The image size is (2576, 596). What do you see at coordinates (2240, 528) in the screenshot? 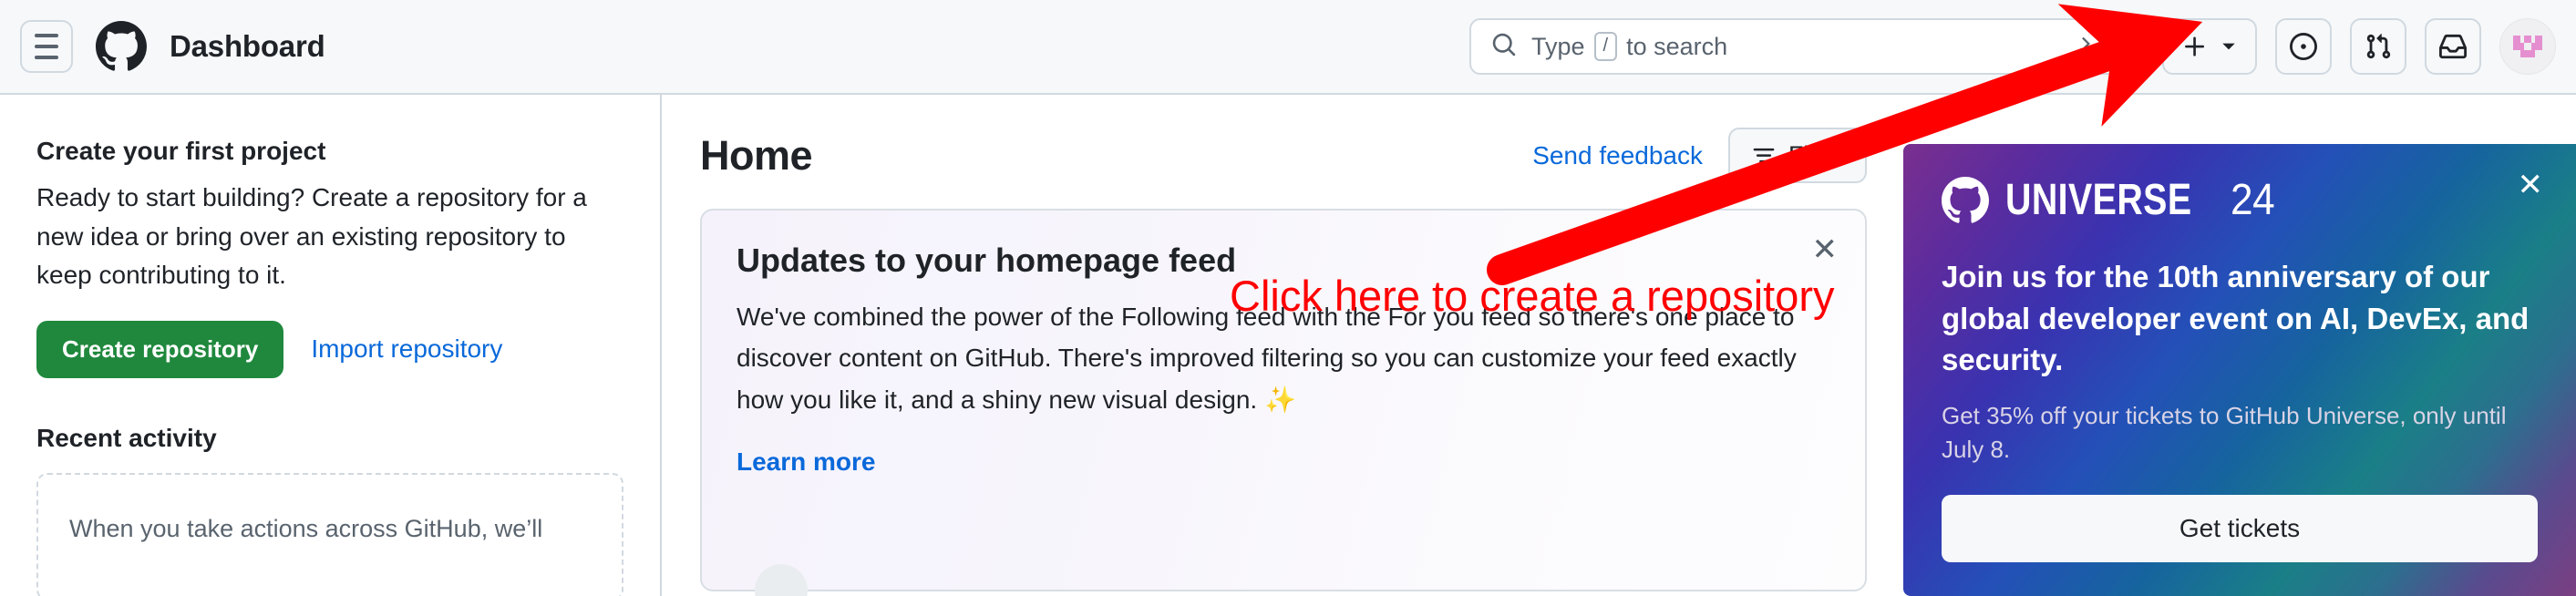
I see `get-tickets-button: Get tickets` at bounding box center [2240, 528].